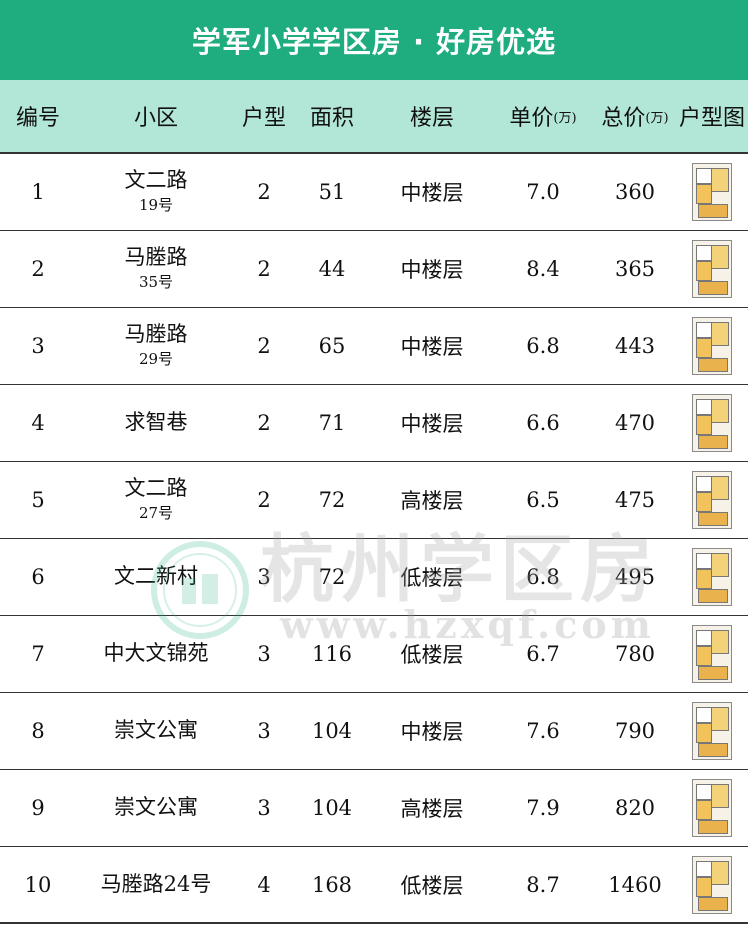 This screenshot has width=748, height=925. What do you see at coordinates (543, 654) in the screenshot?
I see `cell-unit-price: 6.7` at bounding box center [543, 654].